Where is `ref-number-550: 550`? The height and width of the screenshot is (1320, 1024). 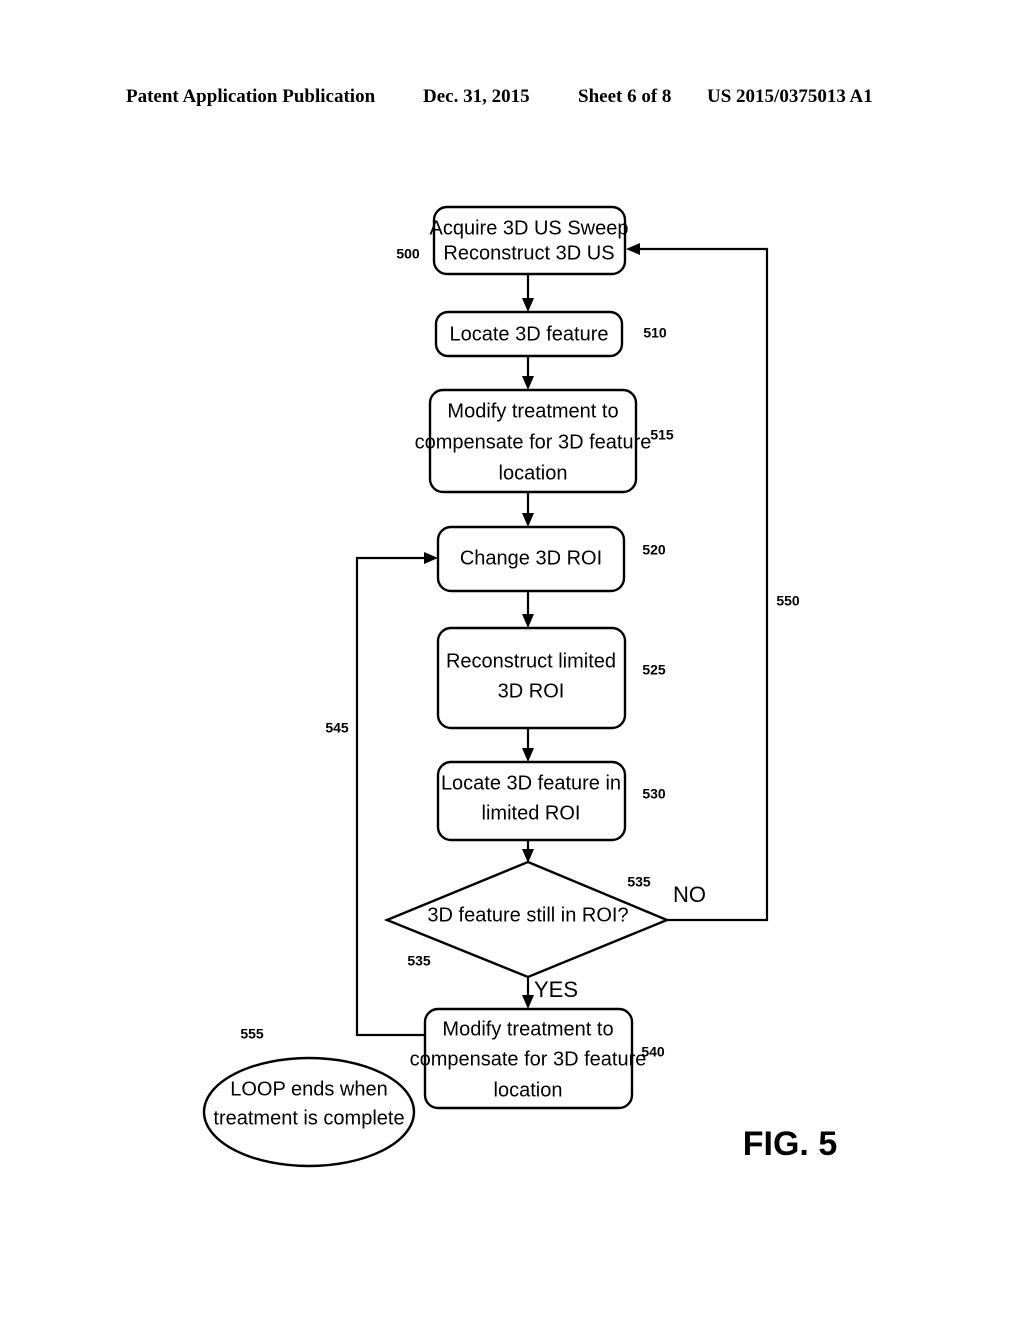 ref-number-550: 550 is located at coordinates (788, 601).